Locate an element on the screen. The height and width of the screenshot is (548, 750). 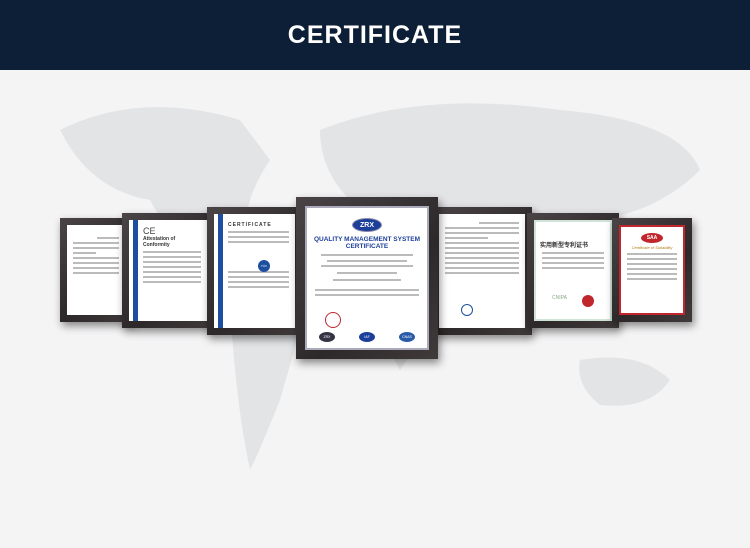
saa-certificate: SAA Certificate of Suitability is located at coordinates (652, 270).